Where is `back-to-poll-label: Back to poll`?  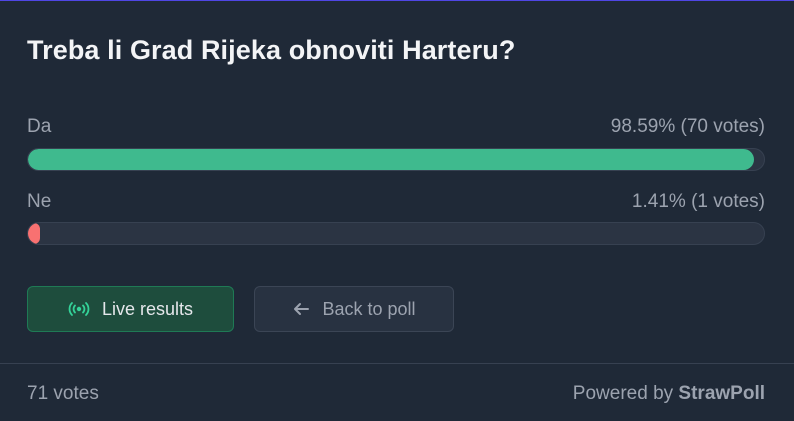 back-to-poll-label: Back to poll is located at coordinates (369, 308).